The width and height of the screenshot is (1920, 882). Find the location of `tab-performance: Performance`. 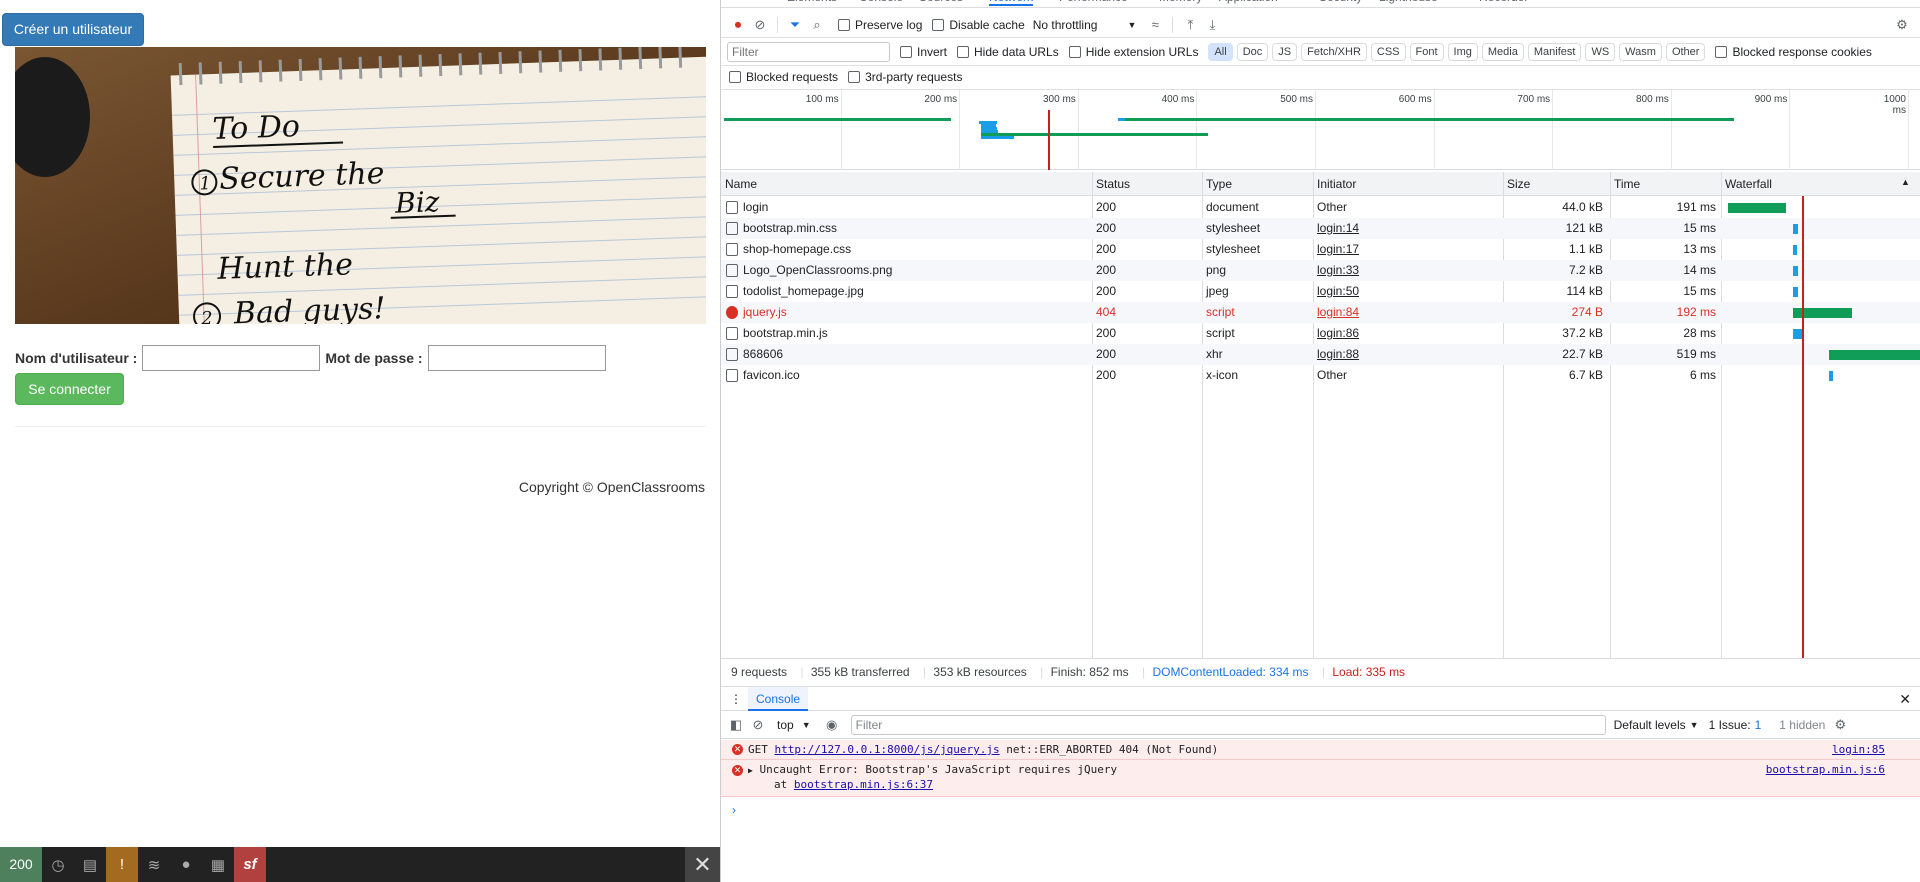

tab-performance: Performance is located at coordinates (1093, 2).